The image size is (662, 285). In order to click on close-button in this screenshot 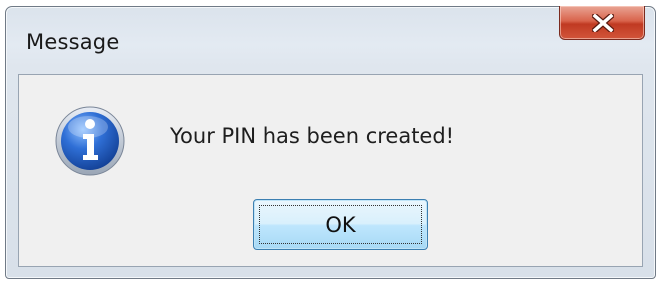, I will do `click(602, 23)`.